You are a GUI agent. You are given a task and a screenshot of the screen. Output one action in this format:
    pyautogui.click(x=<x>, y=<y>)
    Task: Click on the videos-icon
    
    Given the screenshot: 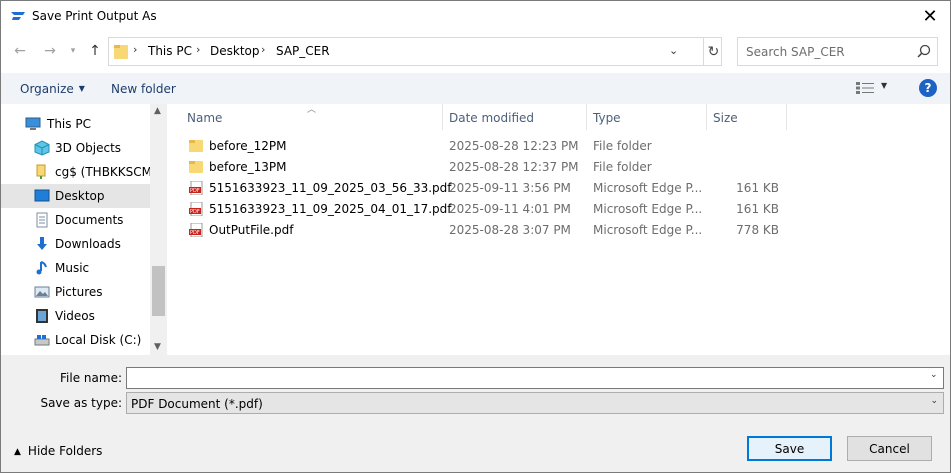 What is the action you would take?
    pyautogui.click(x=42, y=316)
    